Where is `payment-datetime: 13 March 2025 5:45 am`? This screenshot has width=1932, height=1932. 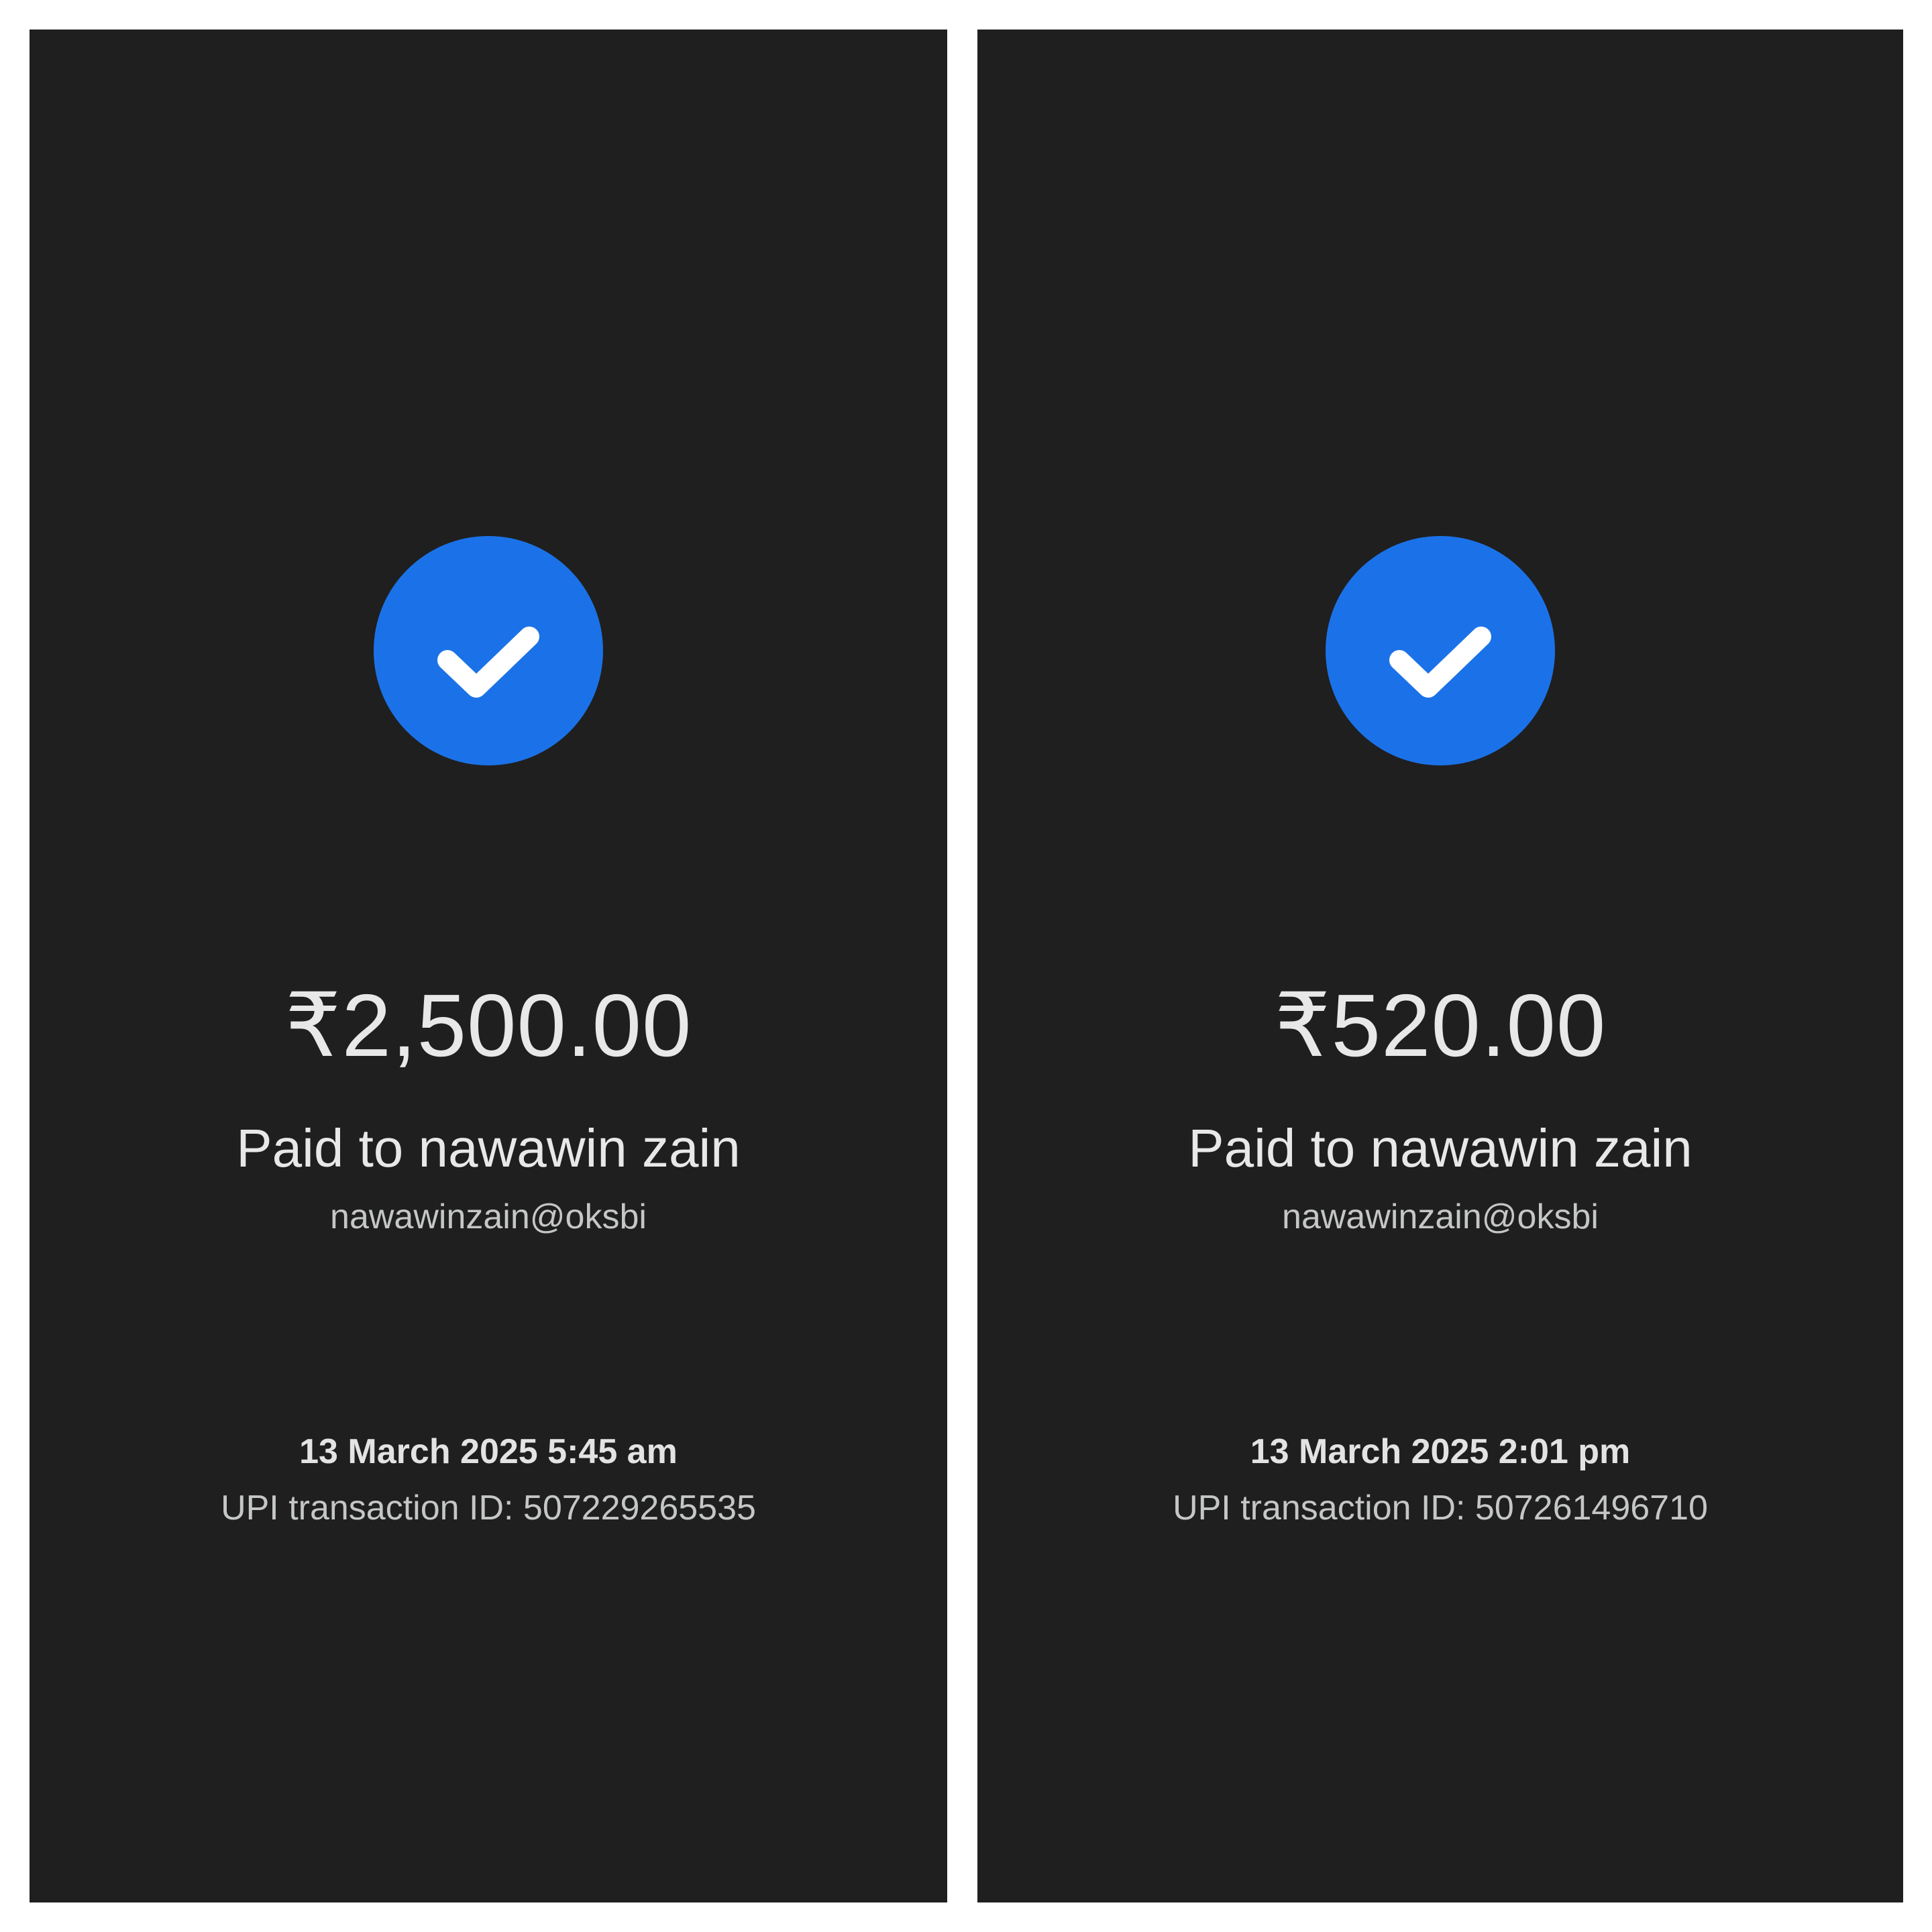 payment-datetime: 13 March 2025 5:45 am is located at coordinates (488, 1451).